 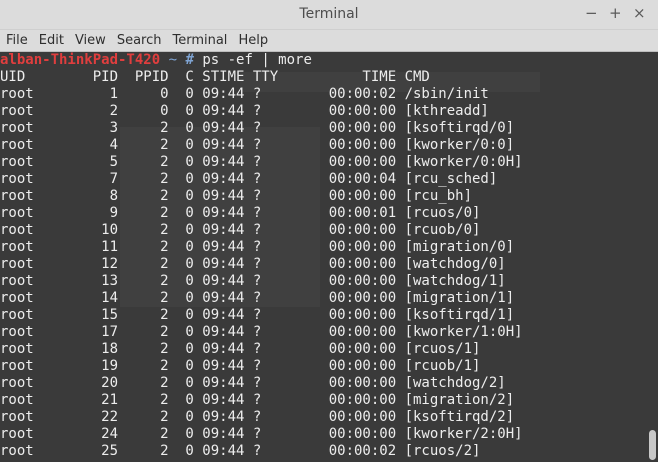 What do you see at coordinates (240, 230) in the screenshot?
I see `process-row: root 10 2 0 09:44 ? 00:00:00 [rcuob/0]` at bounding box center [240, 230].